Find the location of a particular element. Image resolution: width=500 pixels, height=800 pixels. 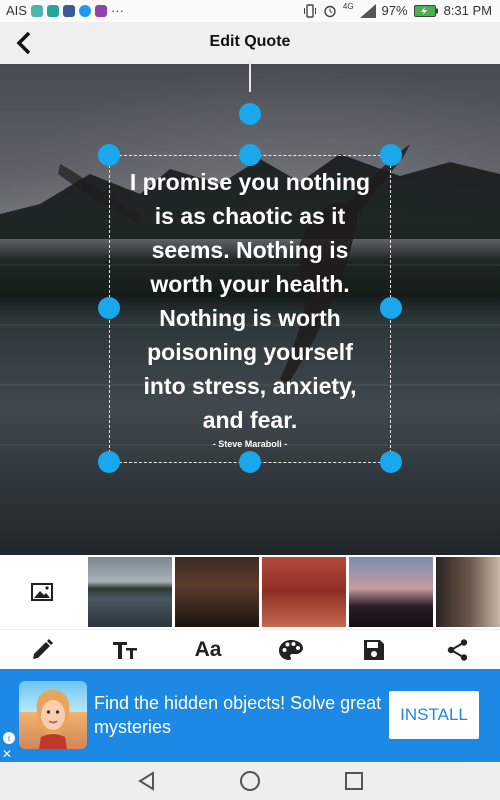

nav-home-button is located at coordinates (250, 781).